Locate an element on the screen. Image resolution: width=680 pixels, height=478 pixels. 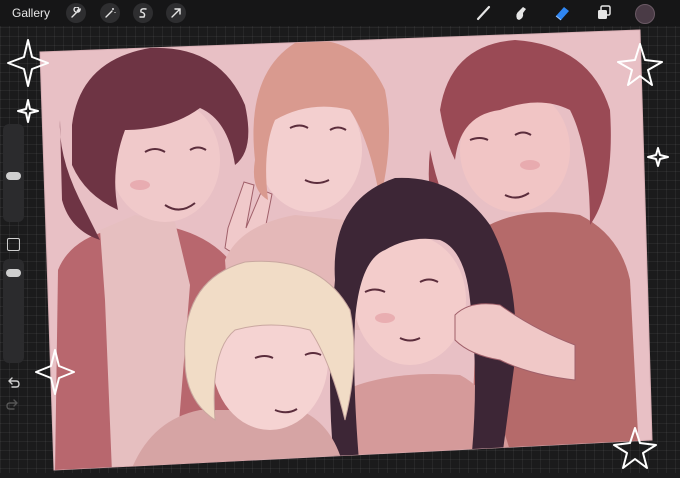
brush-size-slider is located at coordinates (13, 173).